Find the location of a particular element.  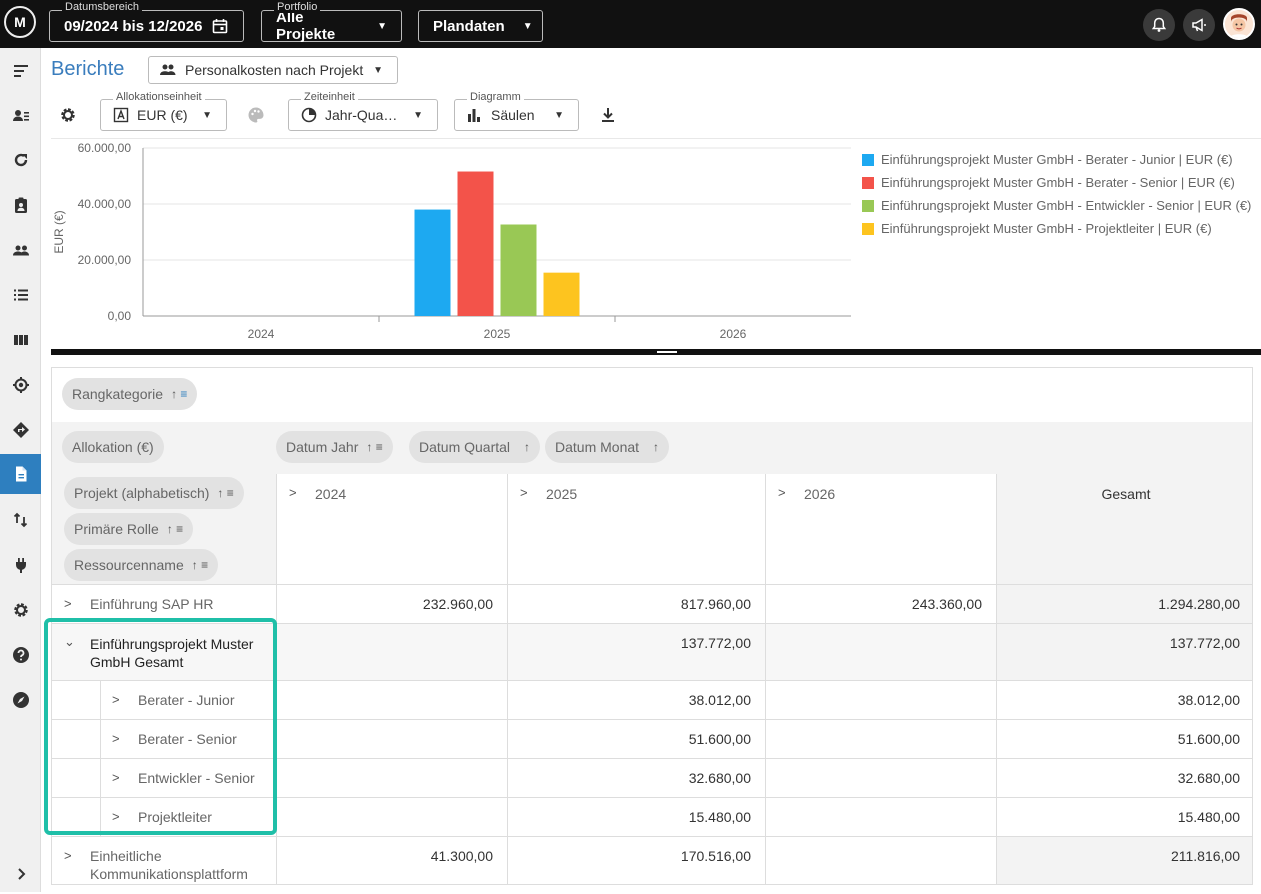

megaphone-icon is located at coordinates (1199, 25).